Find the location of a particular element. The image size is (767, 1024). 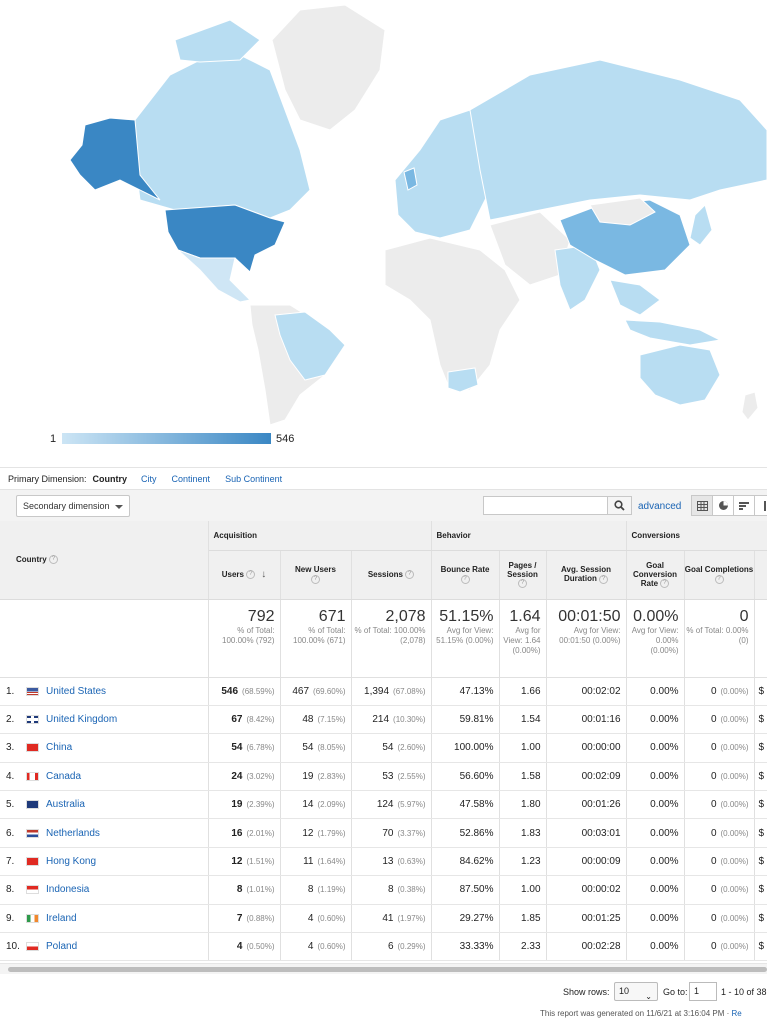

bounce-rate-column-header: Bounce Rate? is located at coordinates (465, 575).